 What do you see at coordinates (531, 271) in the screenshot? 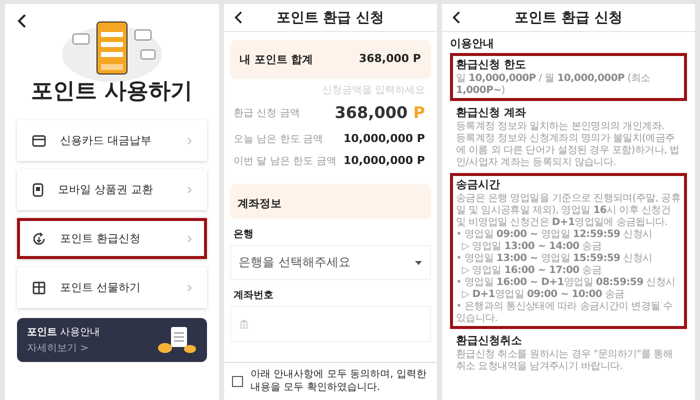
I see `guide-text: ▷ 영업일 16:00 ~ 17:00 송금` at bounding box center [531, 271].